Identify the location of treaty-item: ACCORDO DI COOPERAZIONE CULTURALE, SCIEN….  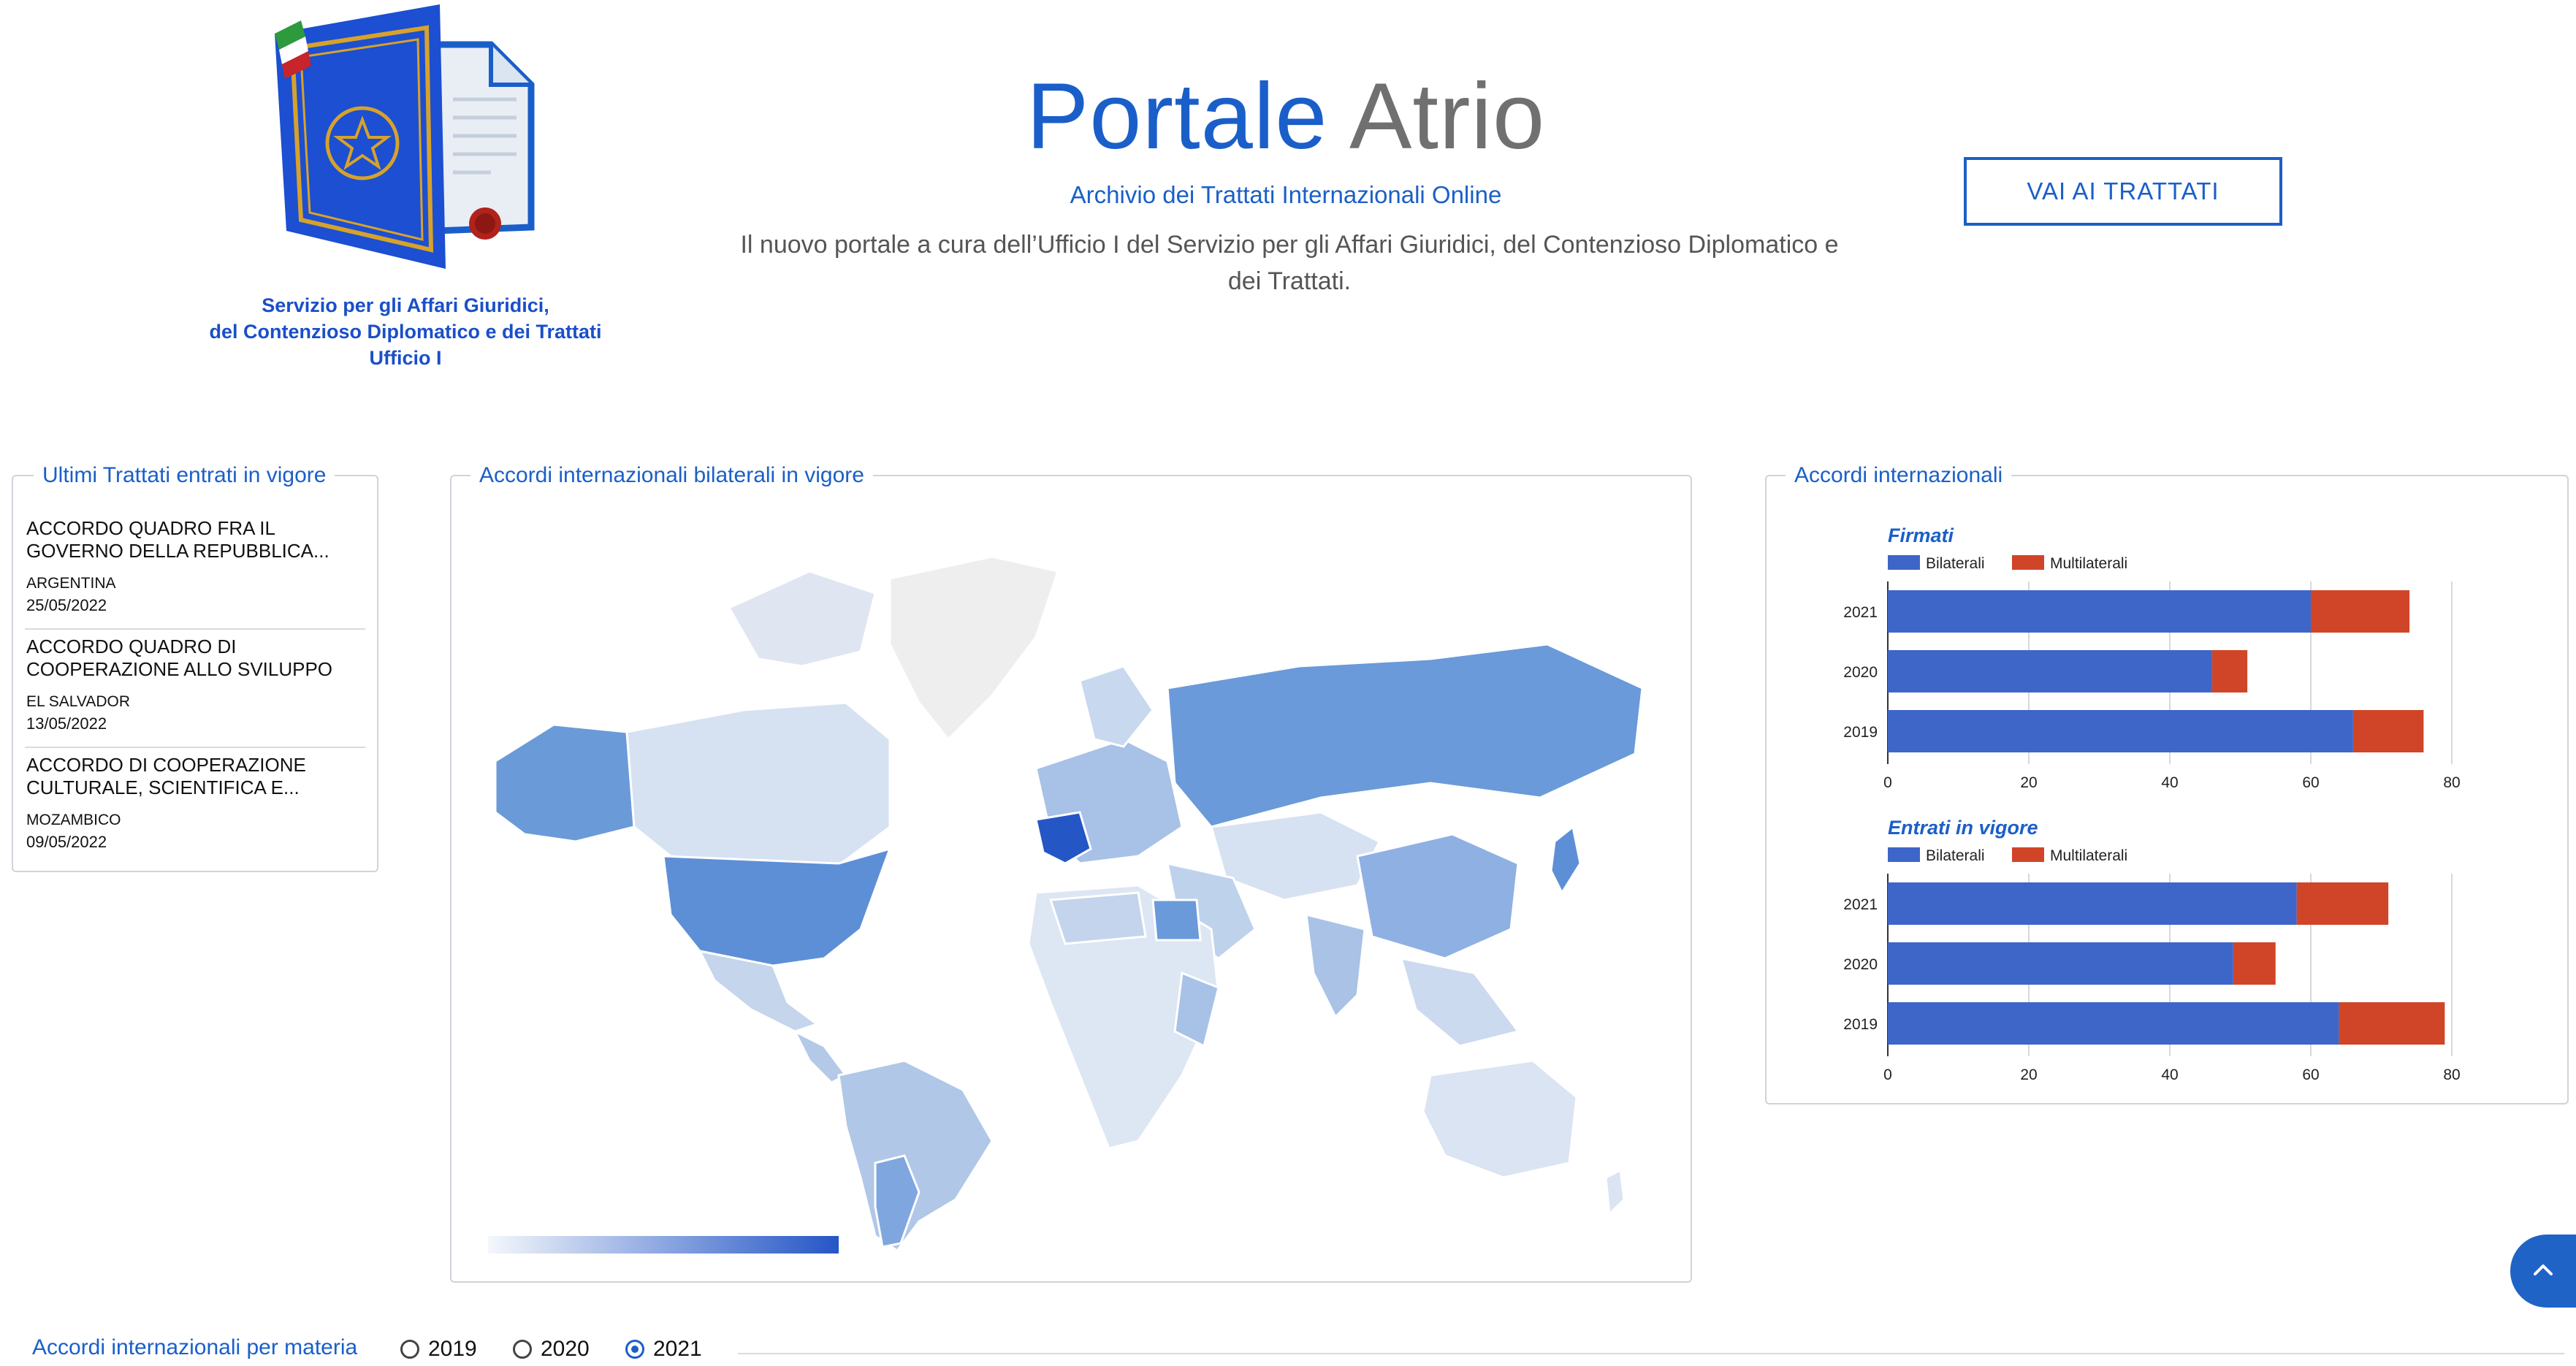
(194, 803).